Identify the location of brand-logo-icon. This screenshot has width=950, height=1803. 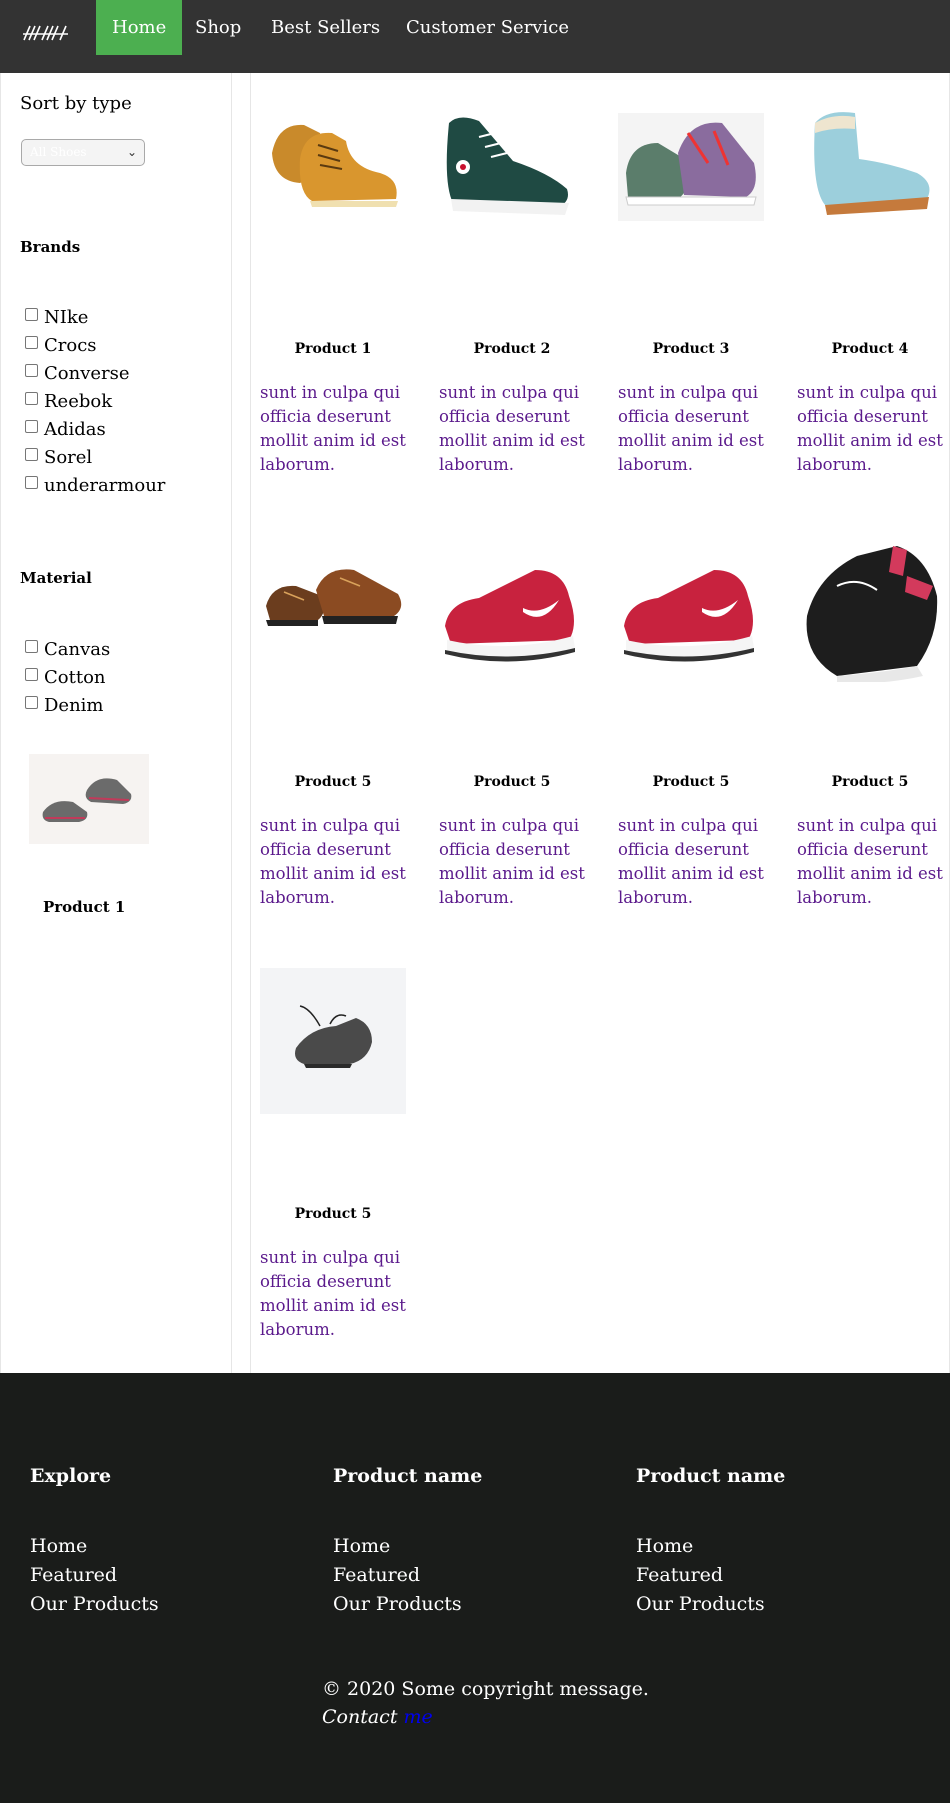
(46, 32).